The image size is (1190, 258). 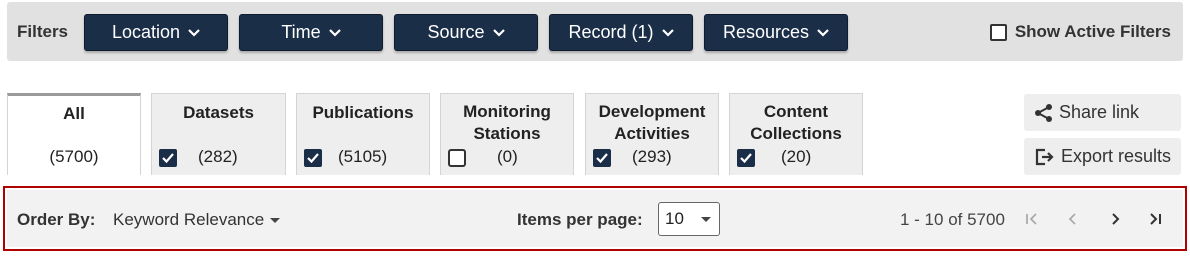 What do you see at coordinates (652, 122) in the screenshot?
I see `tab-title: Development Activities` at bounding box center [652, 122].